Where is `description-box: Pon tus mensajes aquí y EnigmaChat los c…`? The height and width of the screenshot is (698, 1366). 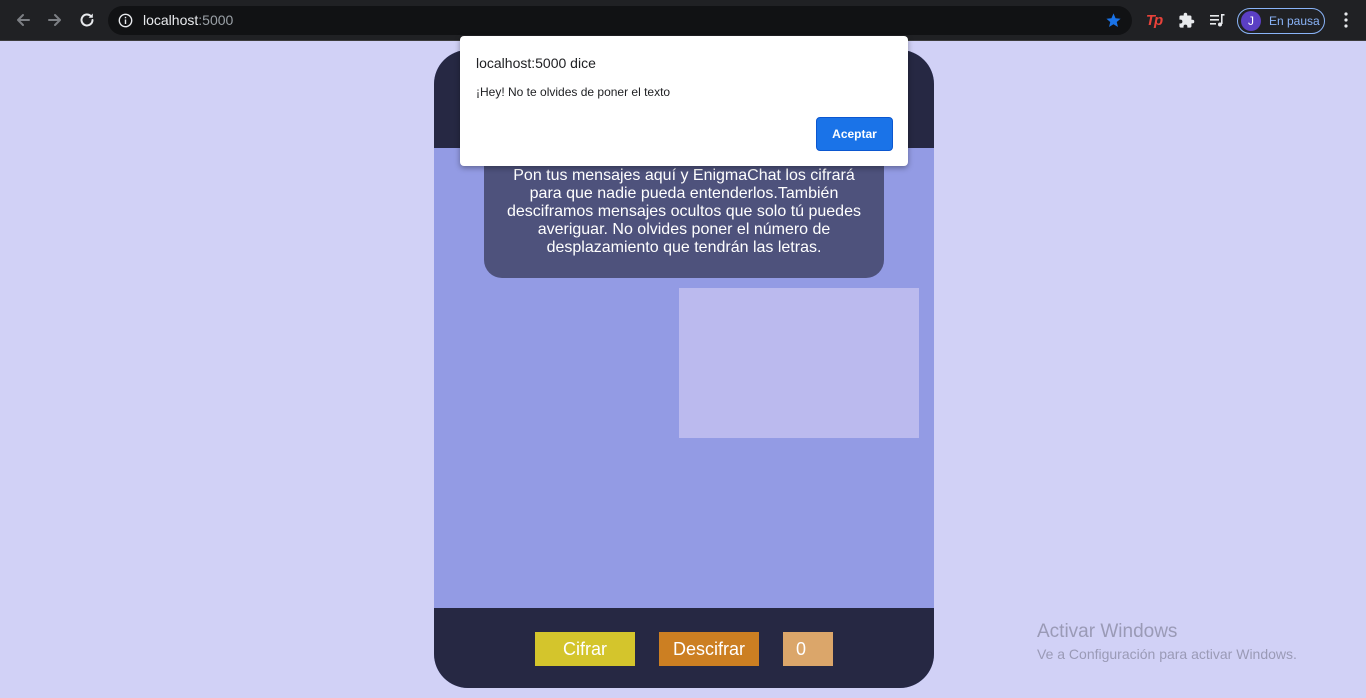 description-box: Pon tus mensajes aquí y EnigmaChat los c… is located at coordinates (684, 218).